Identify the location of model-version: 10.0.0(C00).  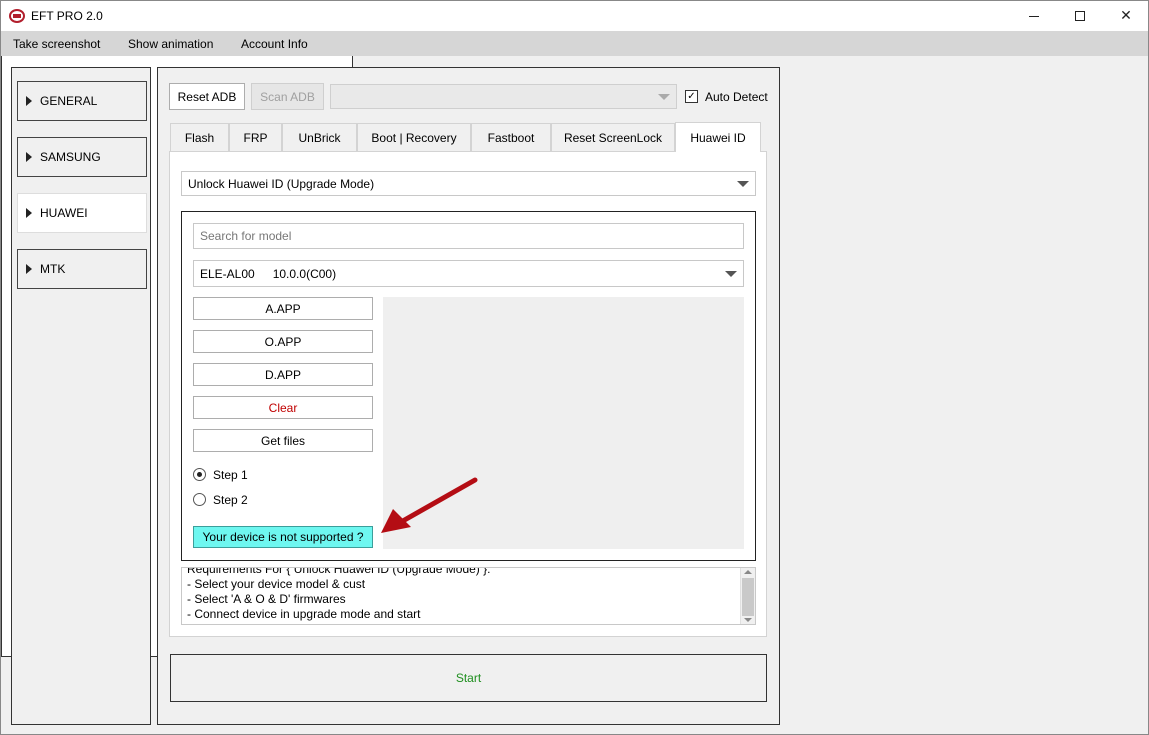
(304, 273).